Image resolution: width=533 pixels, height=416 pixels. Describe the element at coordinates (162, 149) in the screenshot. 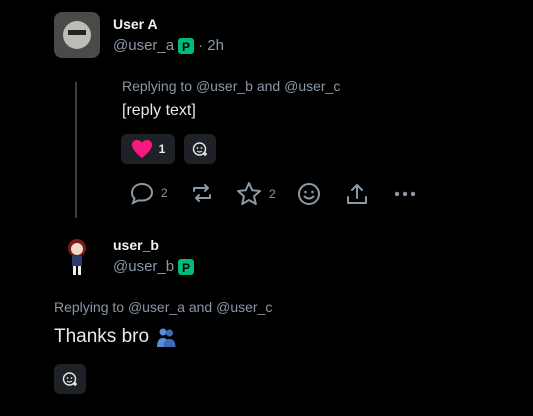

I see `reaction-count: 1` at that location.